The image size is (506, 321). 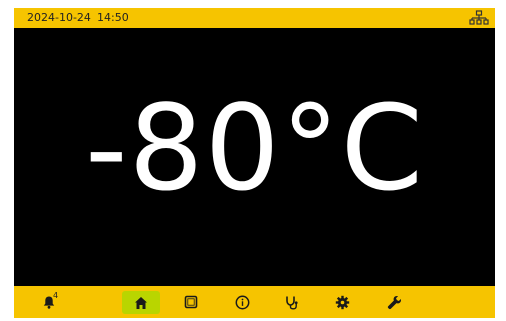 I want to click on alarm-count-badge: 4, so click(x=56, y=295).